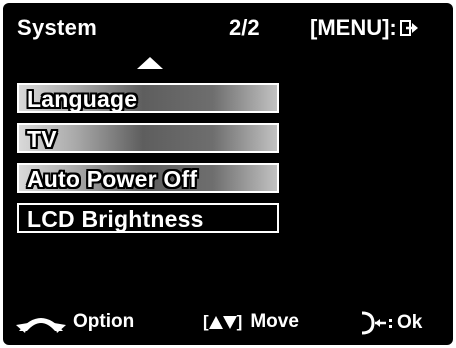 The image size is (456, 348). Describe the element at coordinates (42, 139) in the screenshot. I see `menu-item-label: TV` at that location.